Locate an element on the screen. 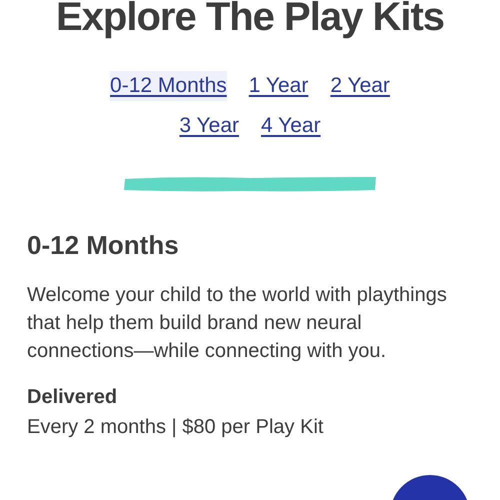 The width and height of the screenshot is (500, 500). page-title: Explore The Play Kits is located at coordinates (250, 20).